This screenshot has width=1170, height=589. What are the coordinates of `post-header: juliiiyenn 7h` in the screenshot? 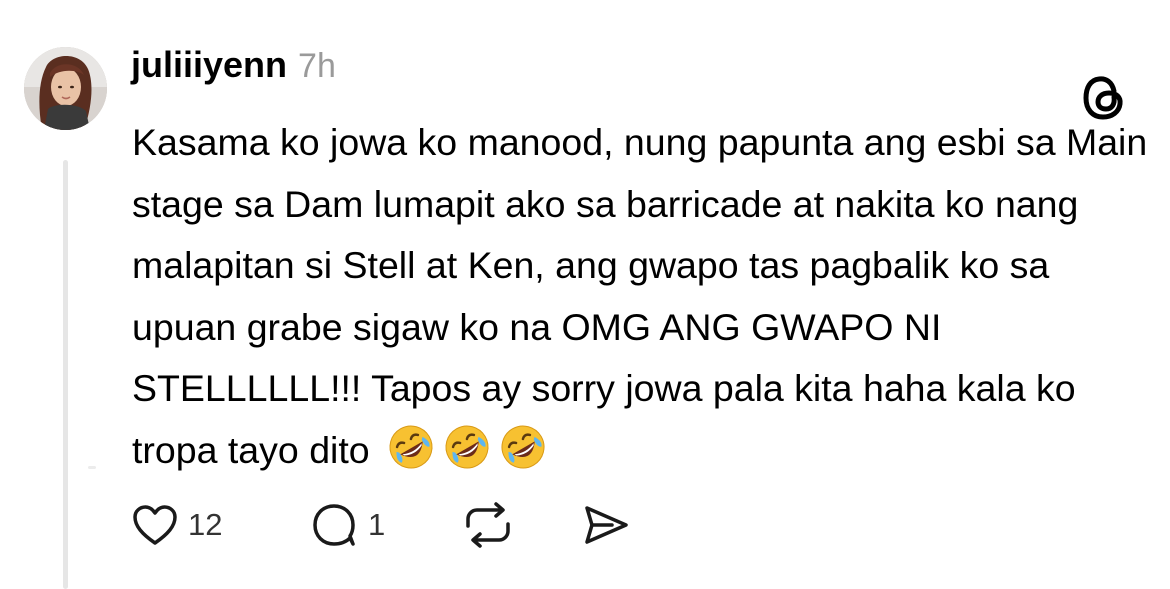 It's located at (233, 67).